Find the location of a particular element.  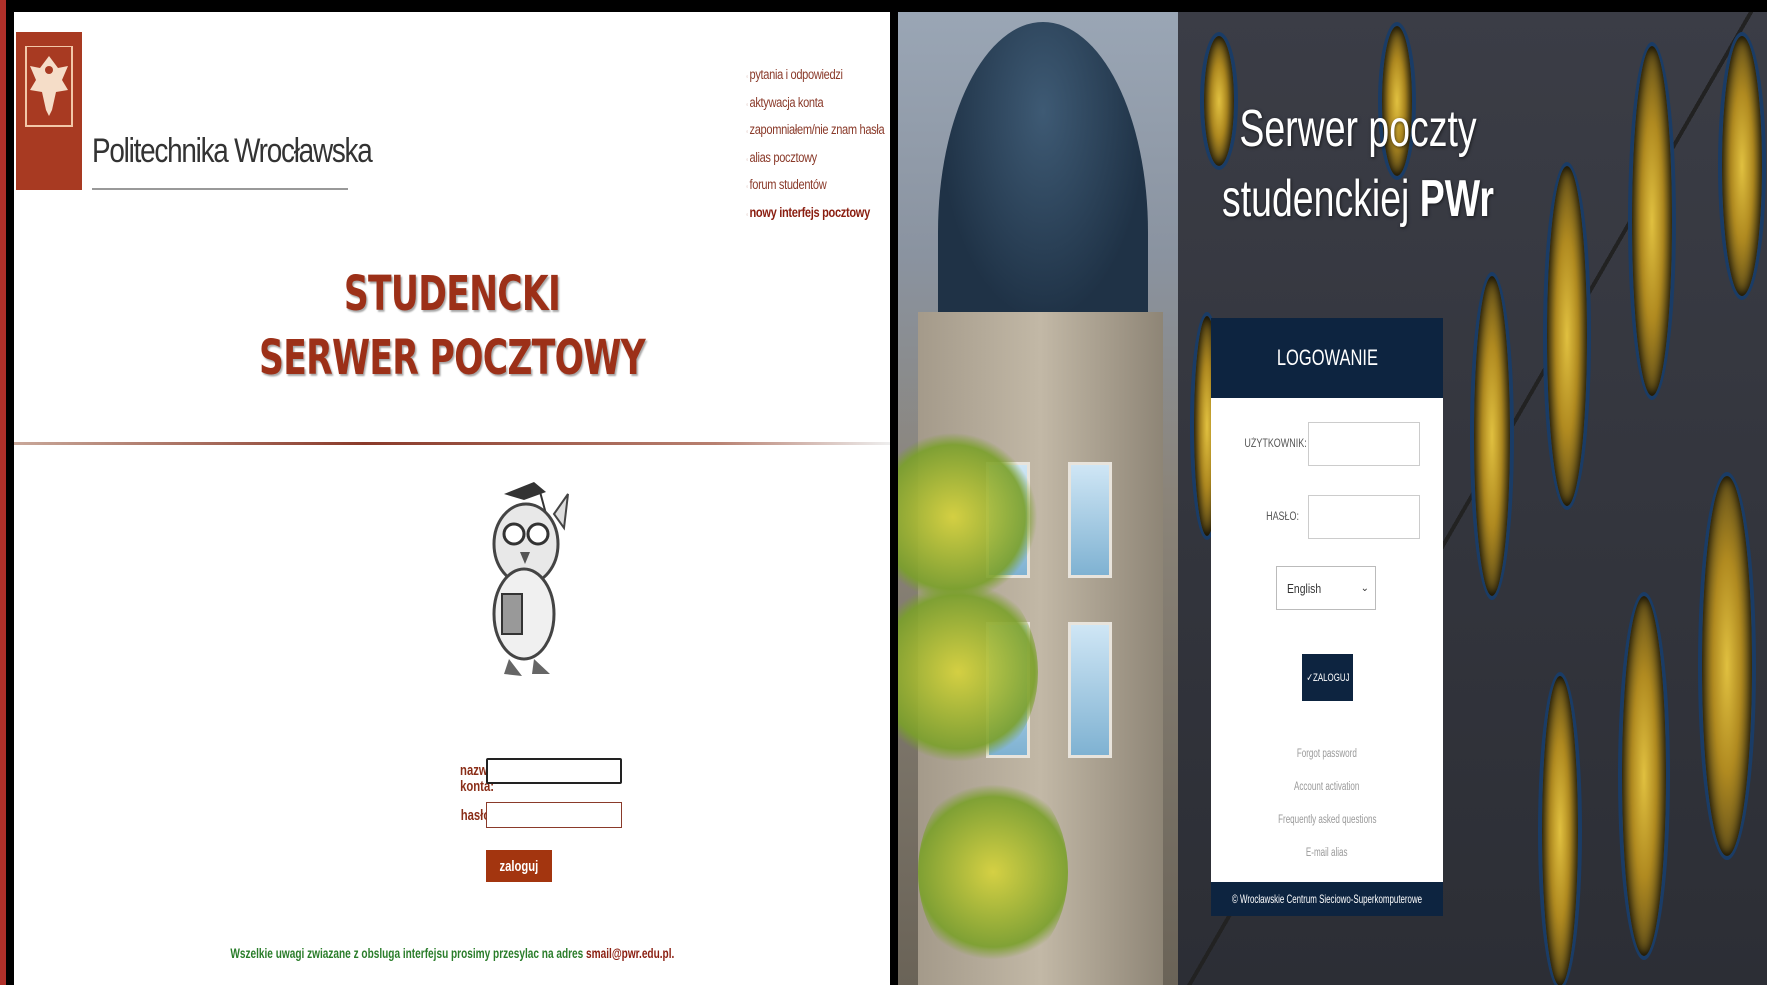

pass-label: HASŁO: is located at coordinates (1282, 517).